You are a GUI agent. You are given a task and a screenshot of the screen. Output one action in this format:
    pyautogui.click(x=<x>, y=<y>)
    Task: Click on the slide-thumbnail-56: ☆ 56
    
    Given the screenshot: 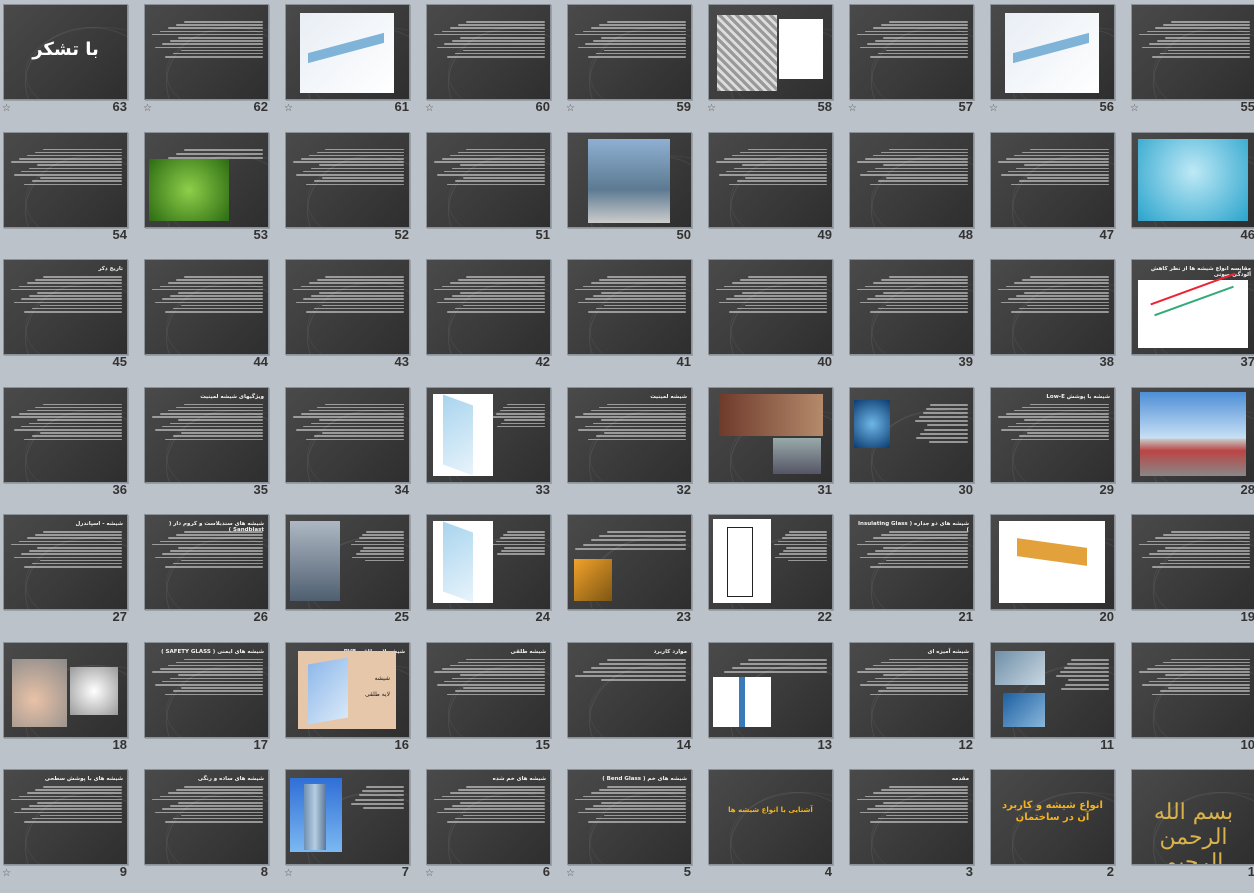 What is the action you would take?
    pyautogui.click(x=1056, y=64)
    